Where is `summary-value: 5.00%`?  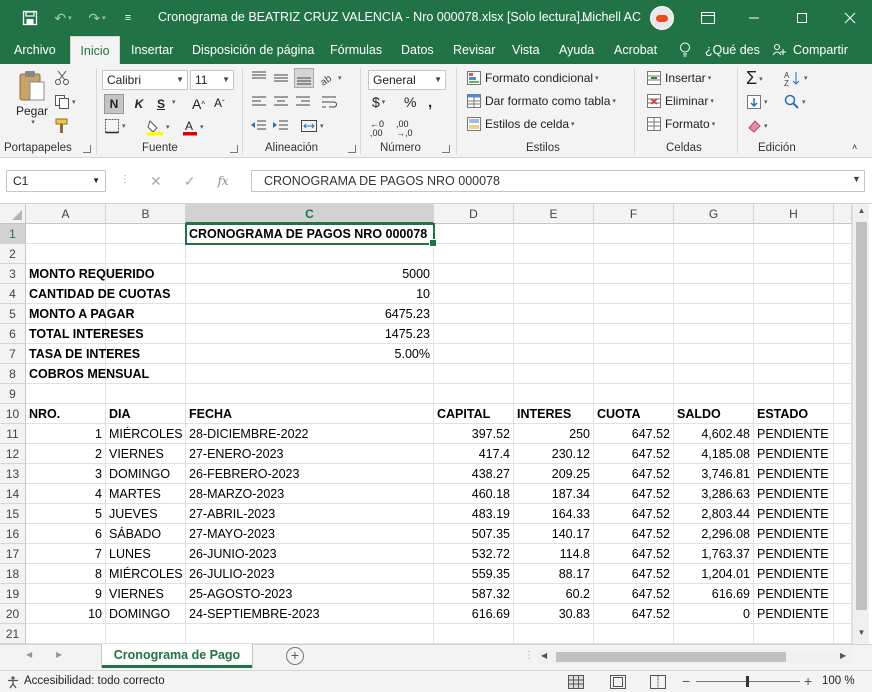
summary-value: 5.00% is located at coordinates (310, 354).